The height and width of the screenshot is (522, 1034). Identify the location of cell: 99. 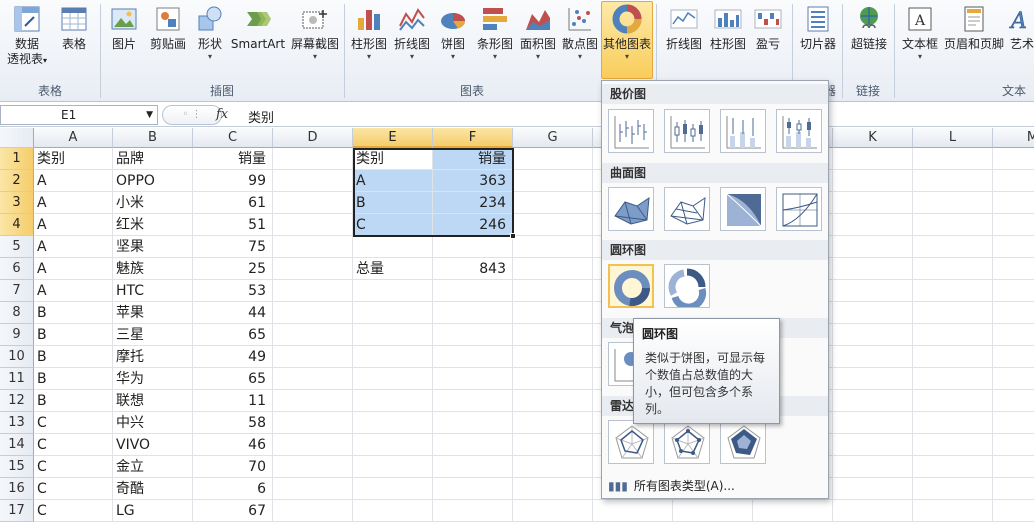
(233, 181).